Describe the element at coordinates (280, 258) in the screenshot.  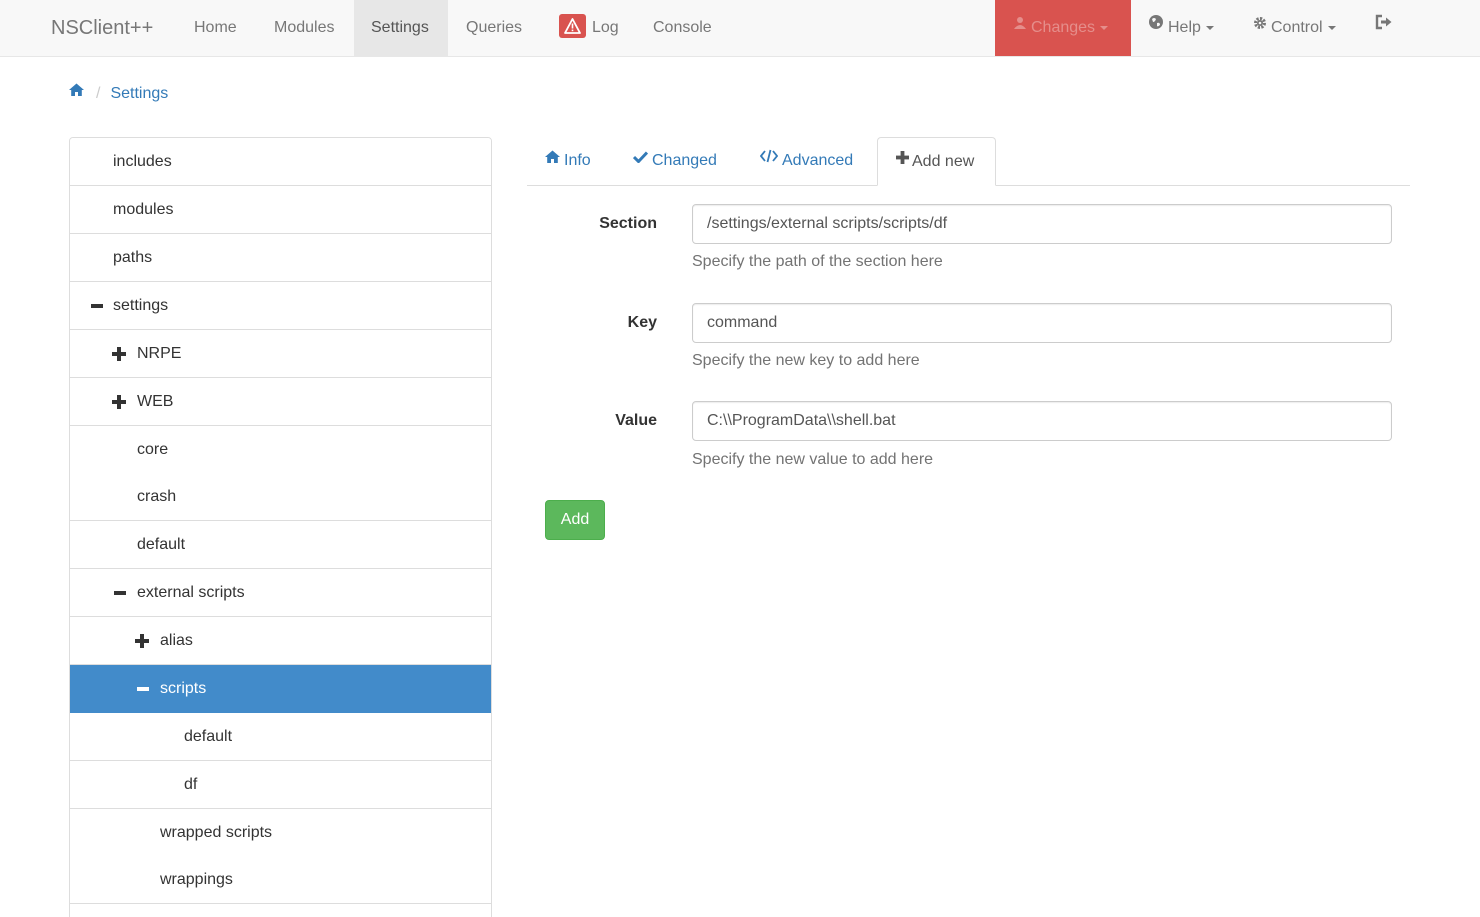
I see `tree-item-paths: paths` at that location.